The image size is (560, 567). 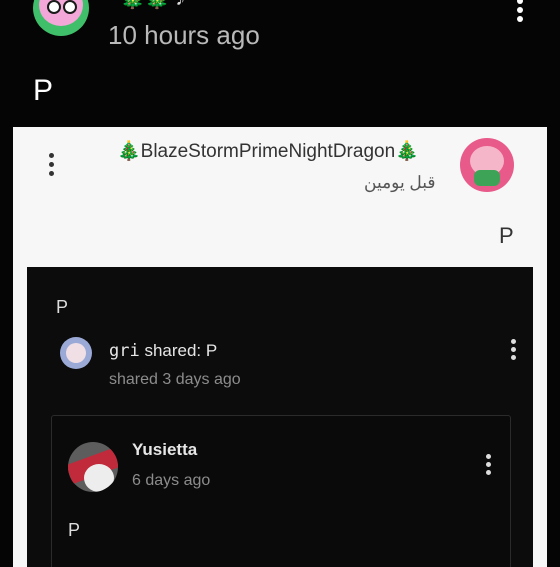 I want to click on comment-body: P, so click(x=74, y=530).